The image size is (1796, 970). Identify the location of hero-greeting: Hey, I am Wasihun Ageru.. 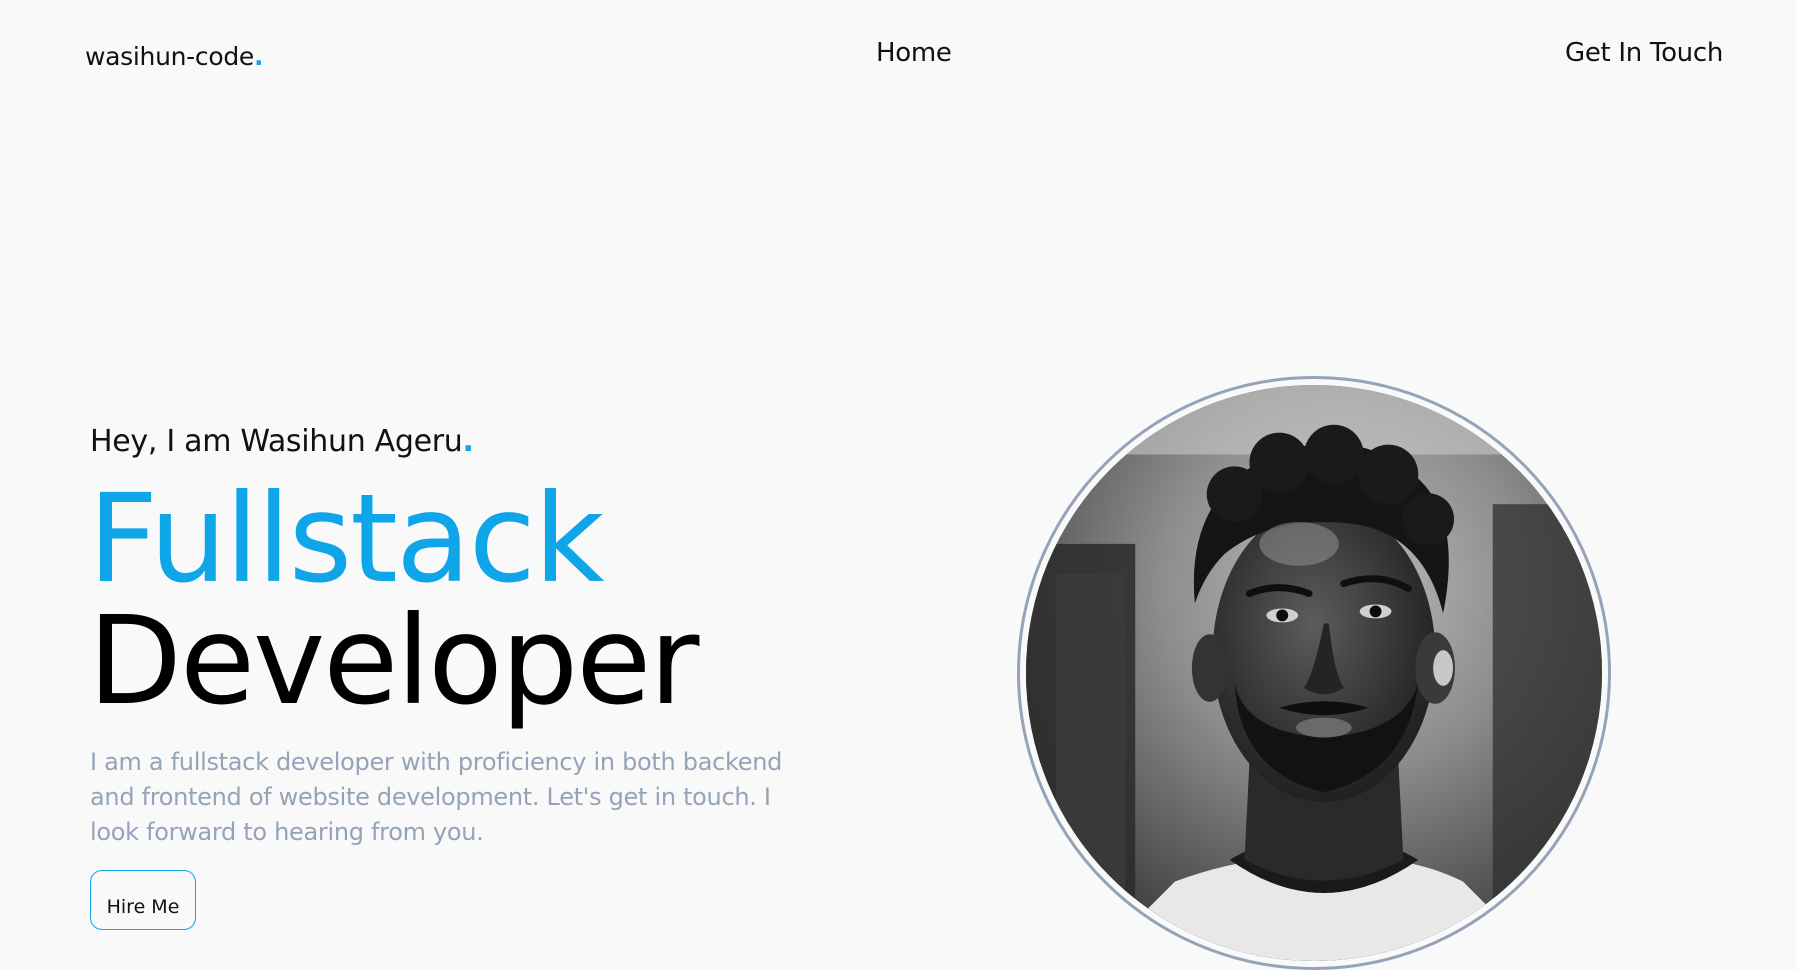
(282, 441).